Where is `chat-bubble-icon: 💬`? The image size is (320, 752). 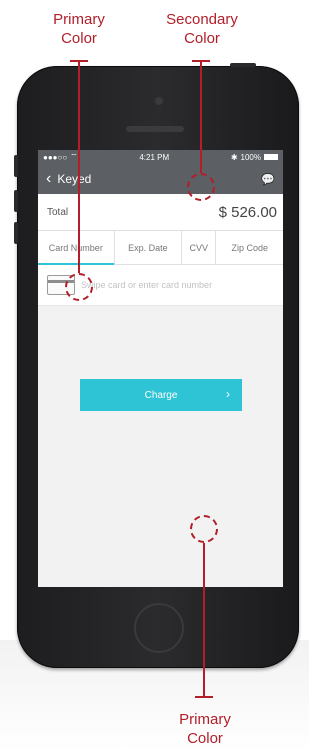
chat-bubble-icon: 💬 is located at coordinates (268, 179).